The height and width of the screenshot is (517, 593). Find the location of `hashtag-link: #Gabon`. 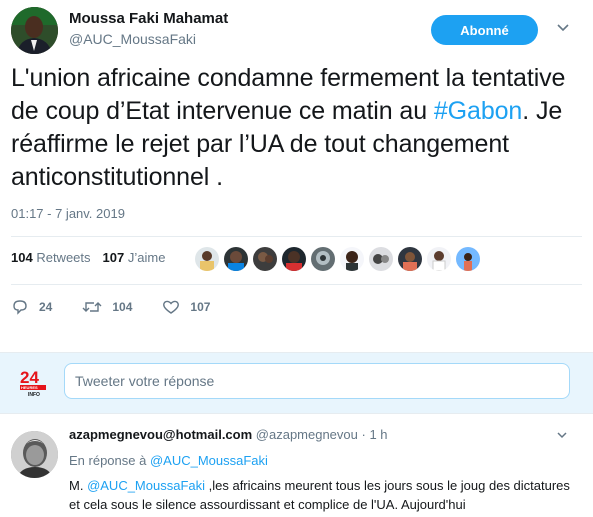

hashtag-link: #Gabon is located at coordinates (478, 111).